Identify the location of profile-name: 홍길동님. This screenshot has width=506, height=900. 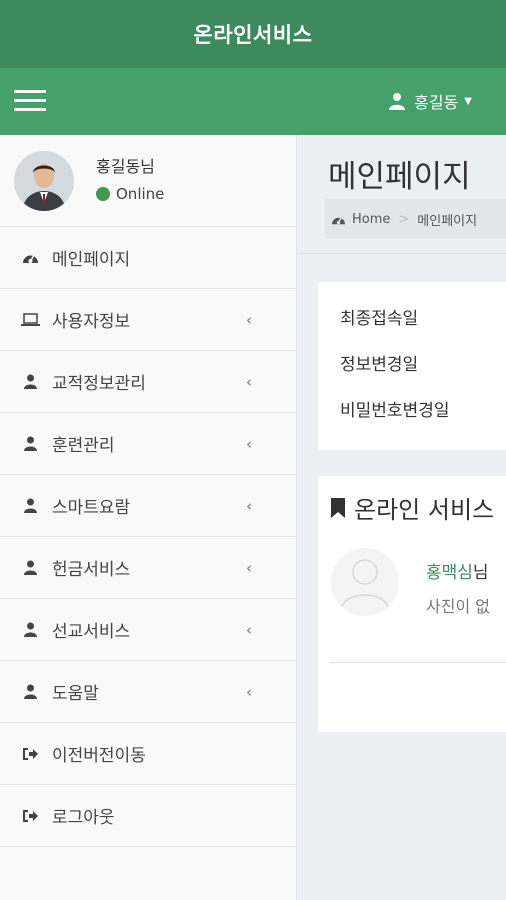
(125, 166).